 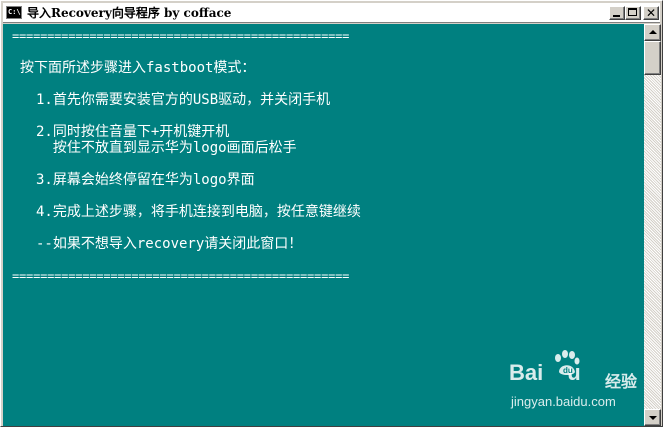 What do you see at coordinates (133, 132) in the screenshot?
I see `console-line-step2: 2.同时按住音量下+开机键开机` at bounding box center [133, 132].